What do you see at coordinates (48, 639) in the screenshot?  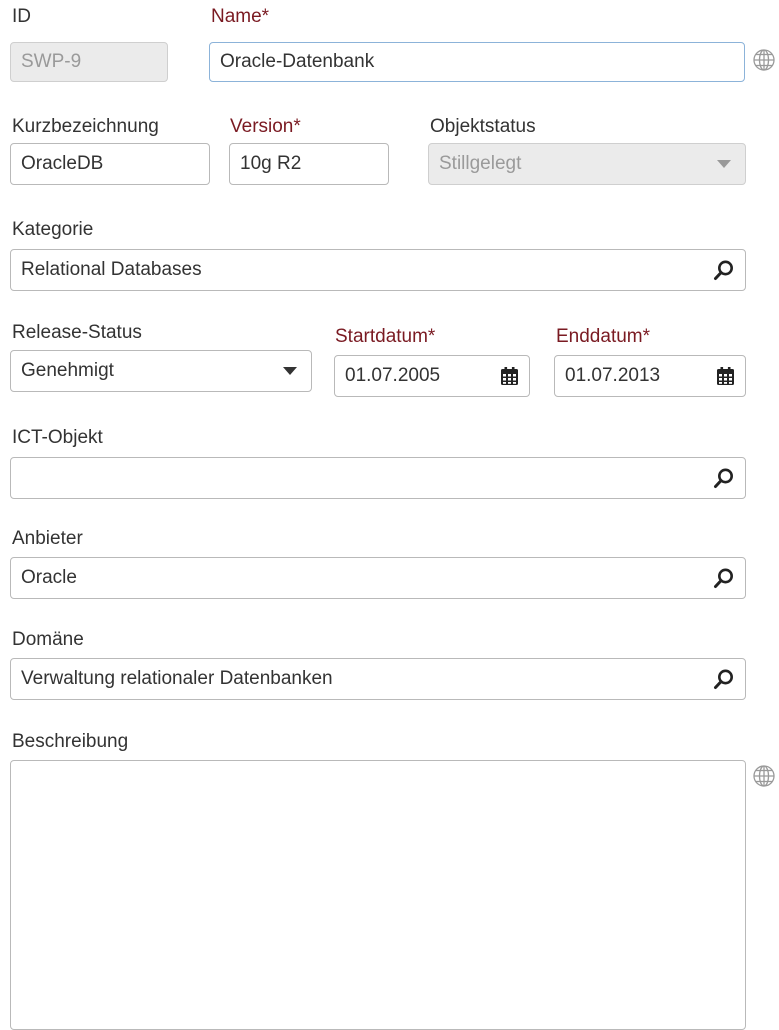 I see `domain-label: Domäne` at bounding box center [48, 639].